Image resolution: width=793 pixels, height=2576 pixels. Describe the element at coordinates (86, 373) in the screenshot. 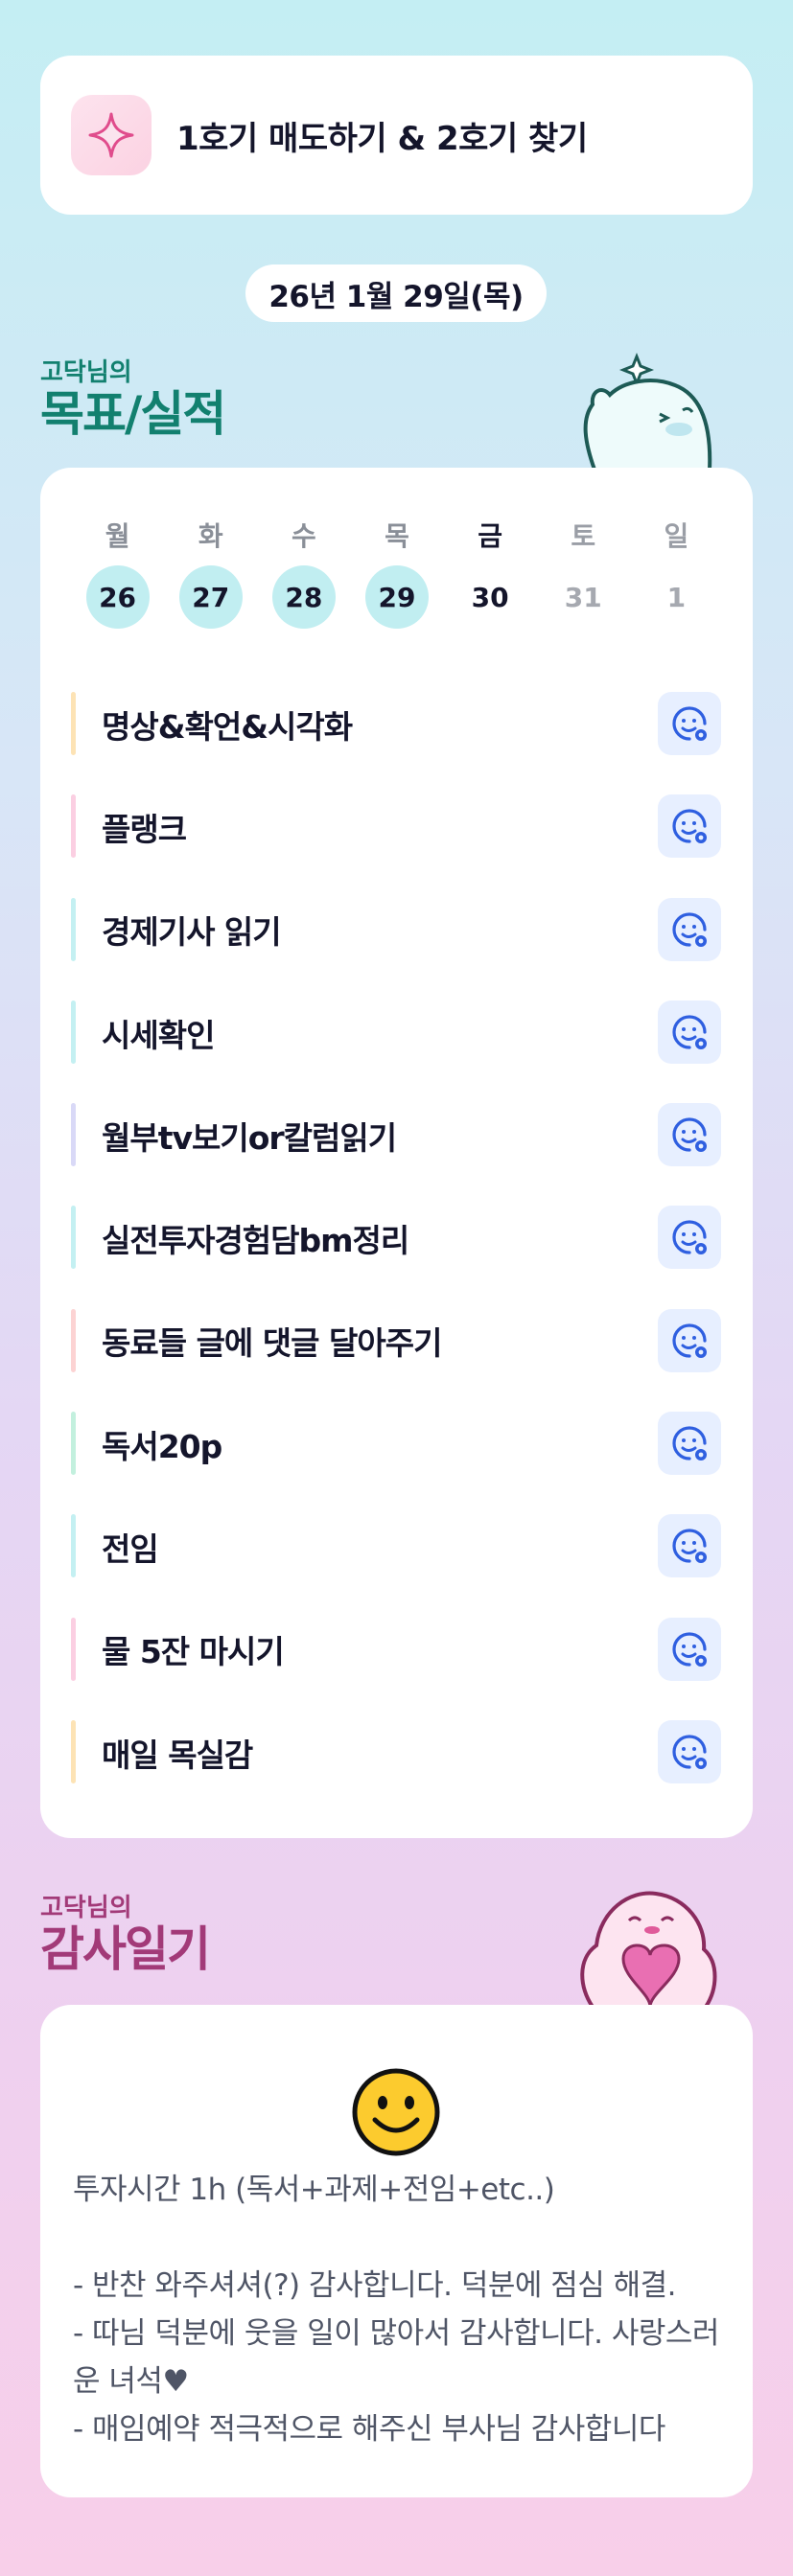

I see `goals-section-owner: 고닥님의` at that location.